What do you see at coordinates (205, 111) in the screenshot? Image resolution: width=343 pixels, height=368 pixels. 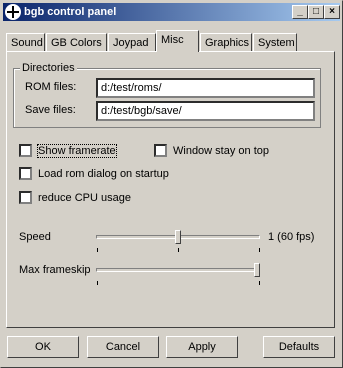 I see `save-files-input: d:/test/bgb/save/` at bounding box center [205, 111].